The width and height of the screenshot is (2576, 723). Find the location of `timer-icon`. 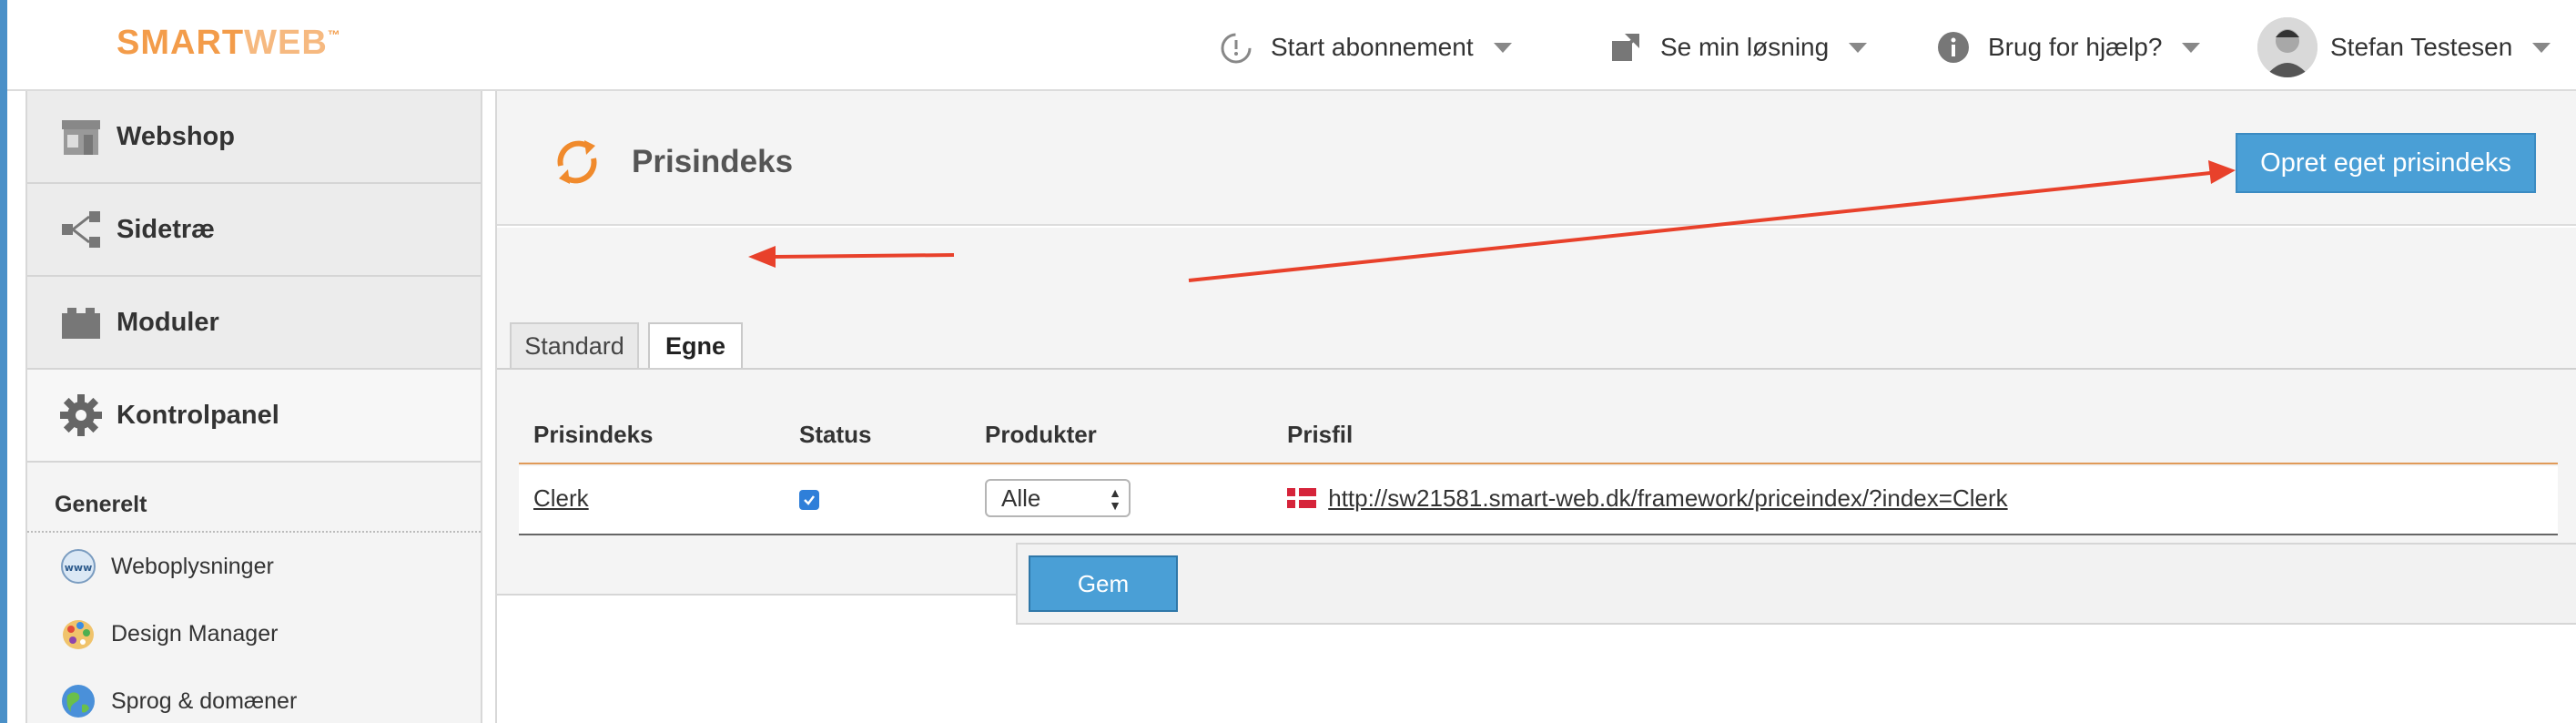

timer-icon is located at coordinates (1236, 47).